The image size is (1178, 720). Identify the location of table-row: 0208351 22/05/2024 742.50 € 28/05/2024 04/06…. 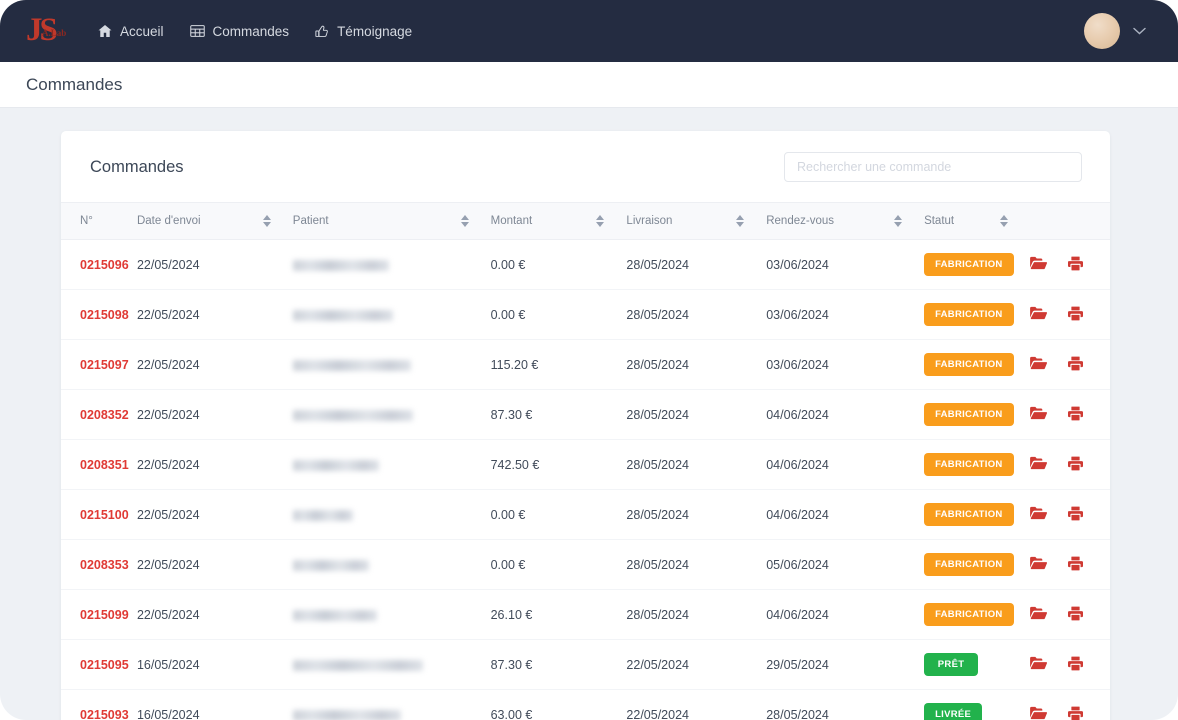
(585, 465).